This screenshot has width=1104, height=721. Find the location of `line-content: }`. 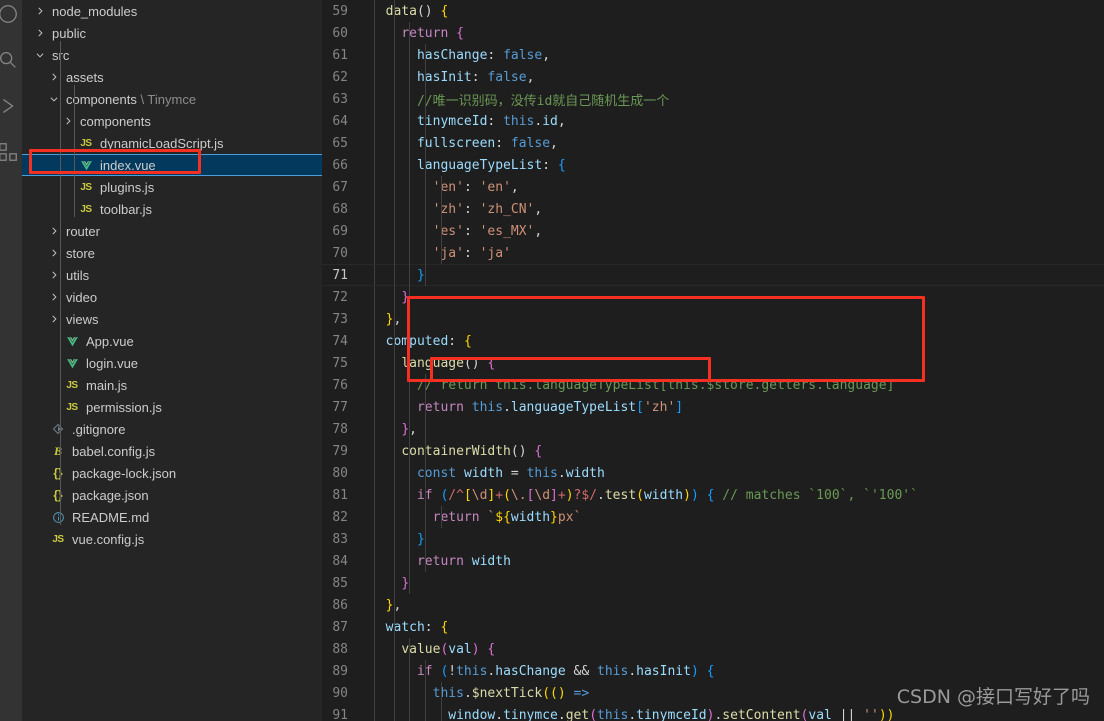

line-content: } is located at coordinates (397, 539).